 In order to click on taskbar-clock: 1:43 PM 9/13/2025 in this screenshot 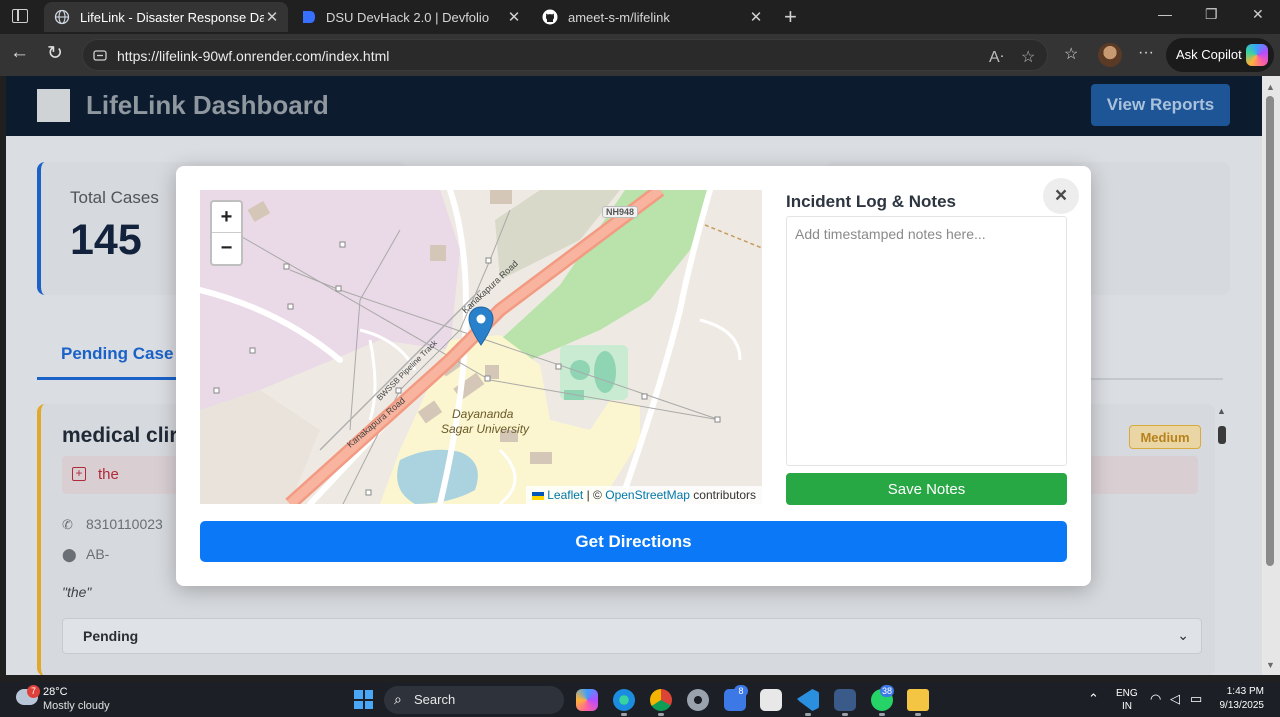, I will do `click(1241, 698)`.